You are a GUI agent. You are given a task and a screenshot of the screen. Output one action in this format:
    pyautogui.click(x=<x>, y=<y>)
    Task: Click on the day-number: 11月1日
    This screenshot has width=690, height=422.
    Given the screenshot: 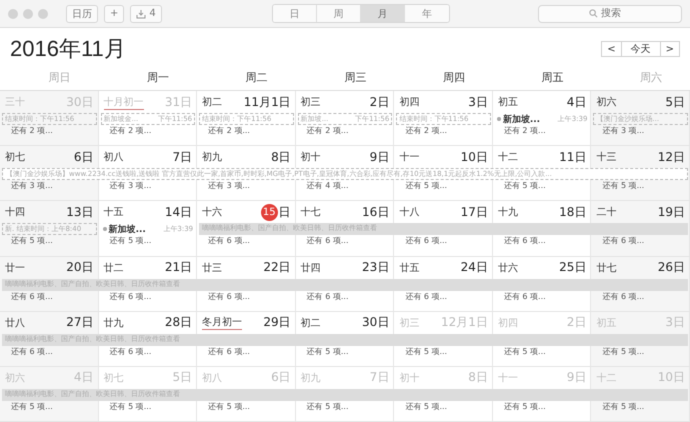 What is the action you would take?
    pyautogui.click(x=267, y=102)
    